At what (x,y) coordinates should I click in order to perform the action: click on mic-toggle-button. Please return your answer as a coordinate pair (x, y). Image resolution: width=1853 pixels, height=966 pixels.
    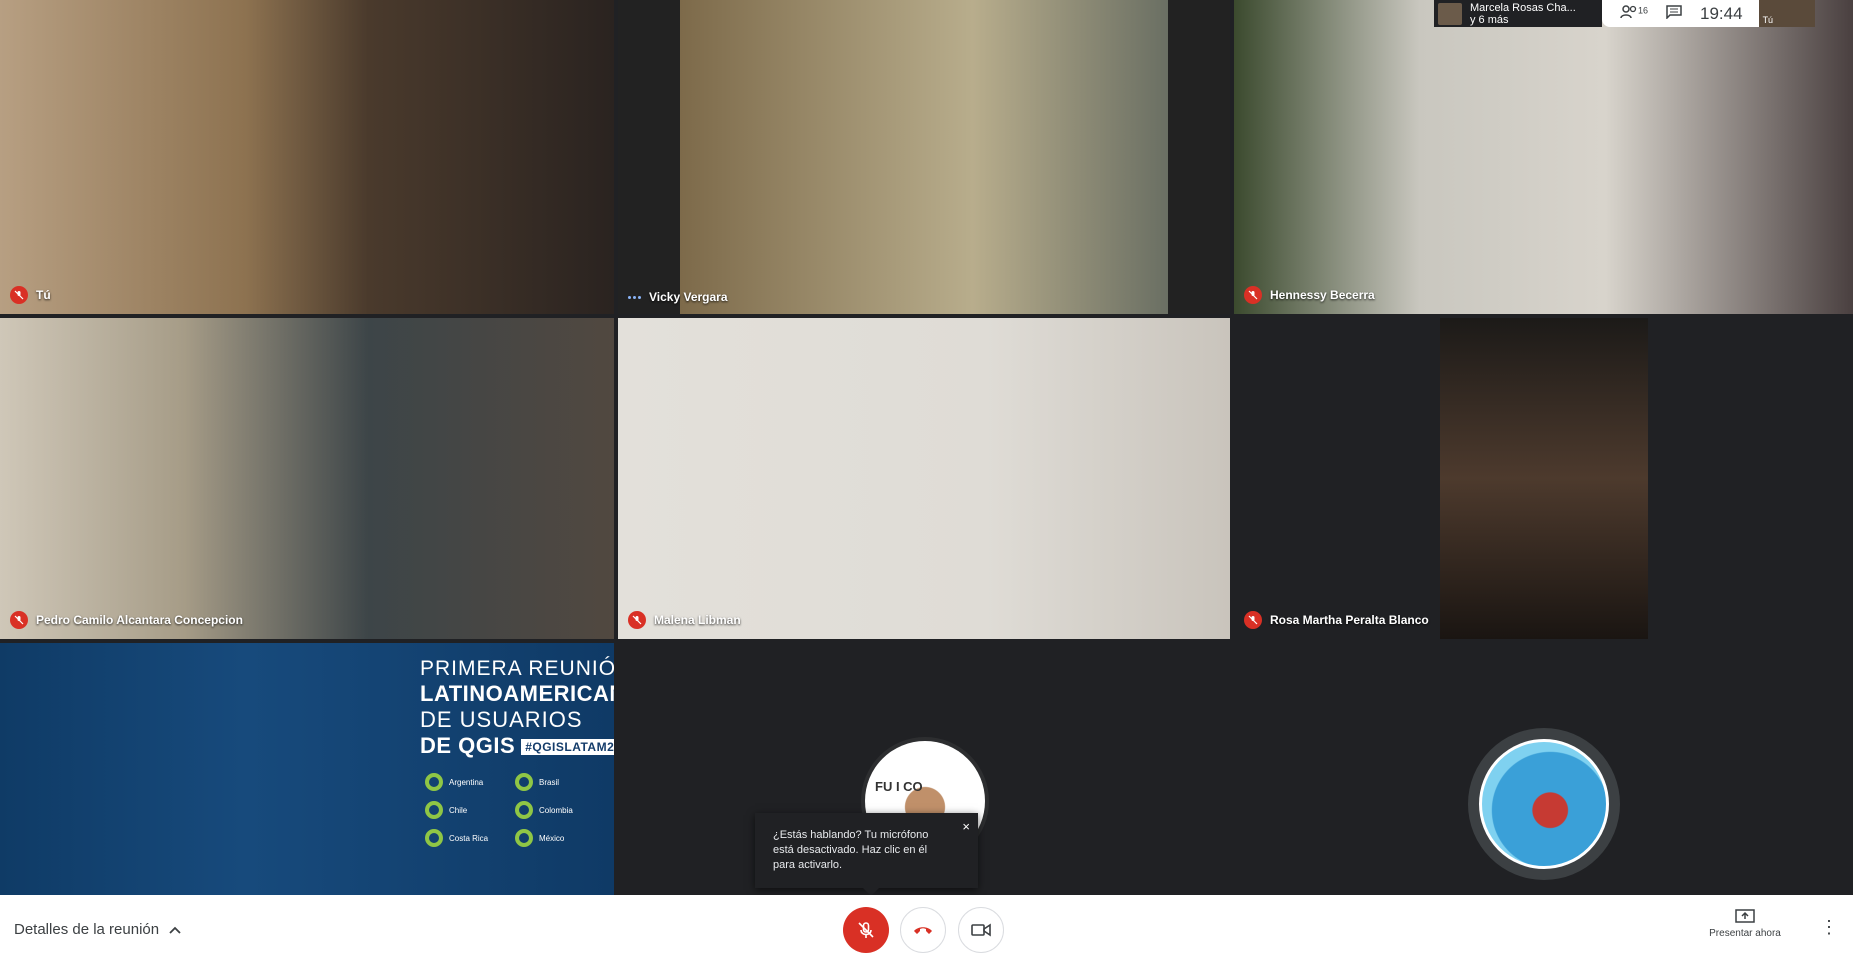
    Looking at the image, I should click on (866, 930).